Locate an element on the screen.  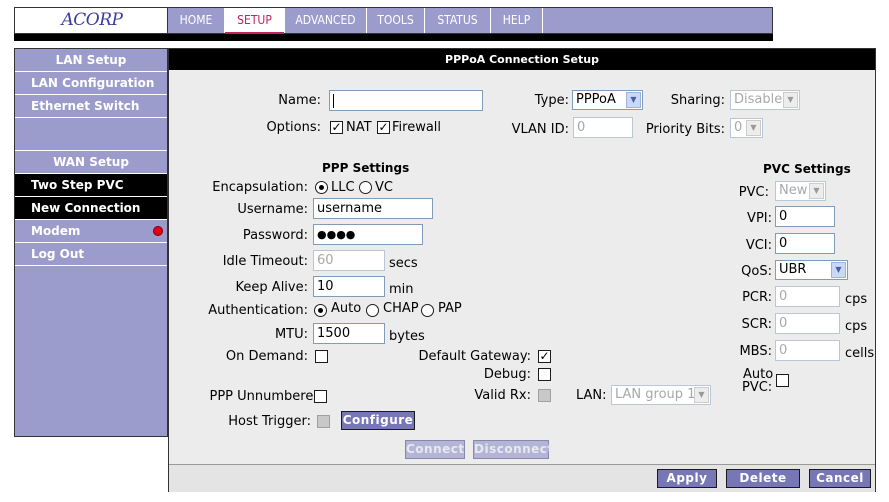
tab-home: HOME is located at coordinates (196, 20).